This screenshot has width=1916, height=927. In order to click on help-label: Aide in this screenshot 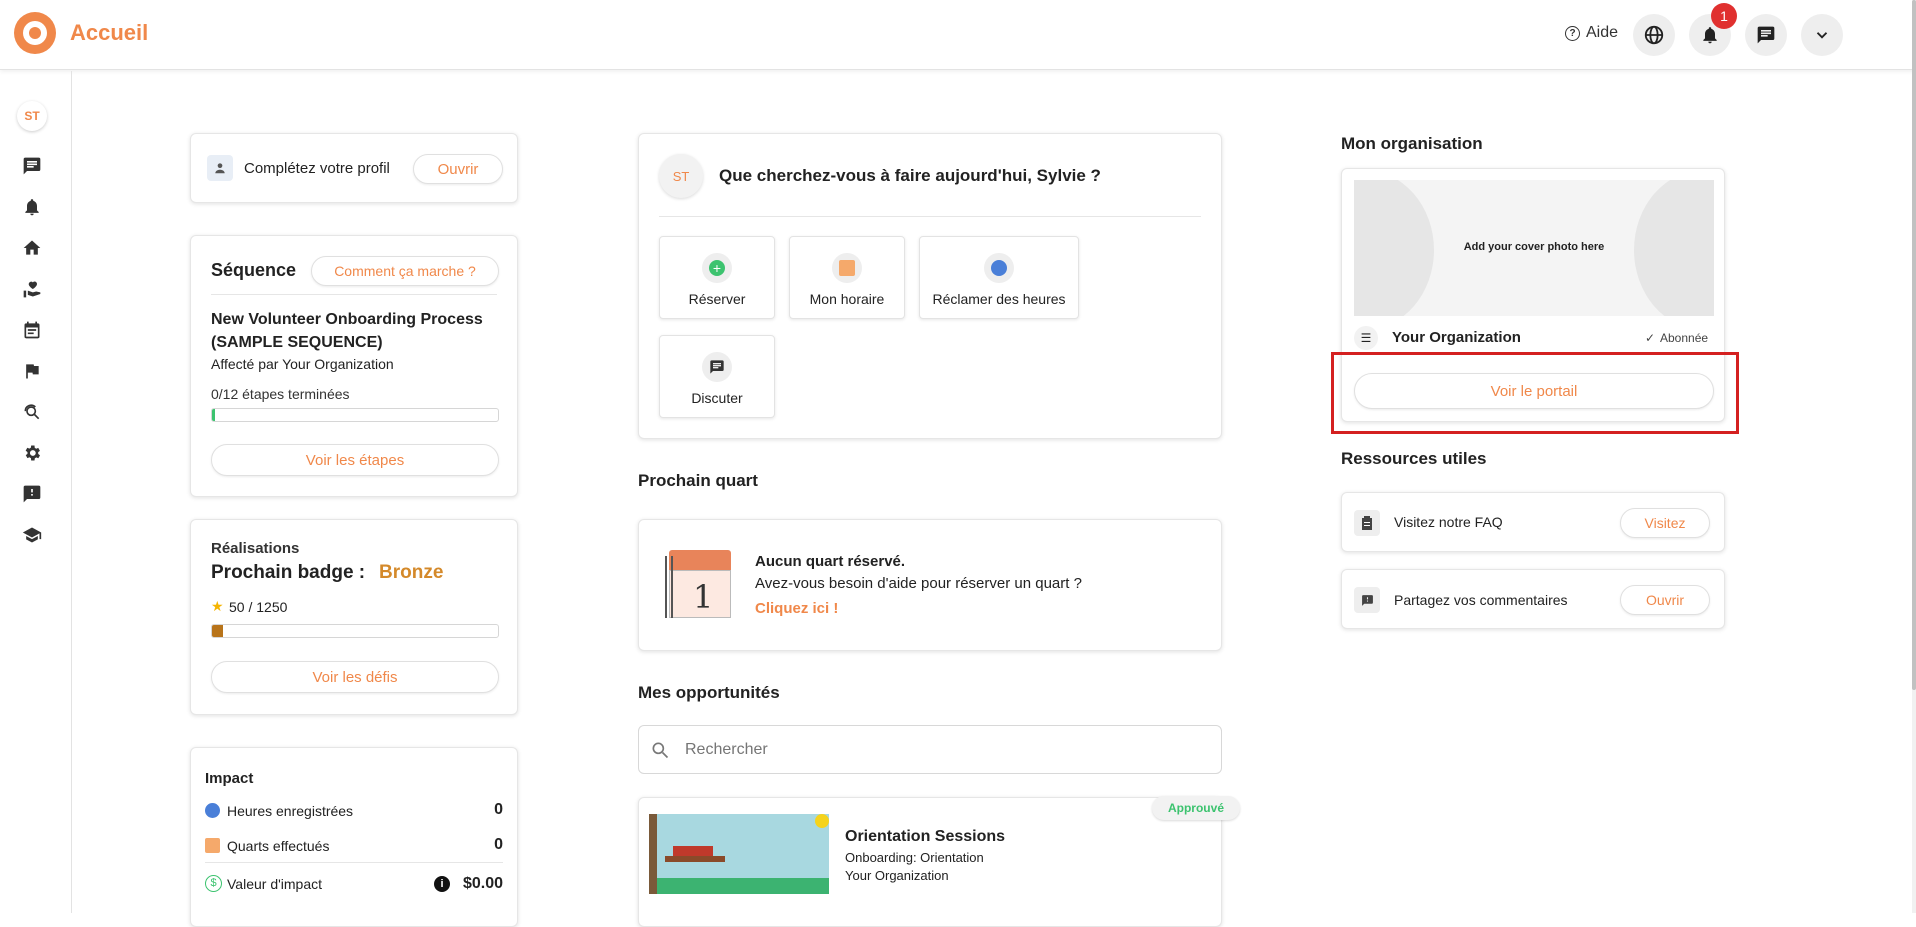, I will do `click(1602, 32)`.